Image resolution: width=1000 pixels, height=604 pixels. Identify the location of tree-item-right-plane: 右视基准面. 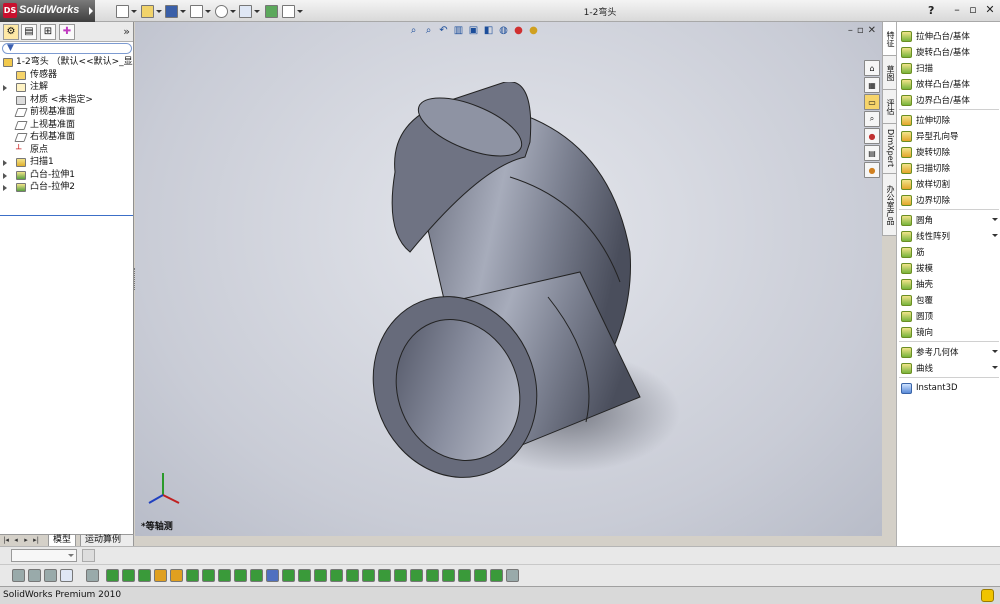
(66, 137).